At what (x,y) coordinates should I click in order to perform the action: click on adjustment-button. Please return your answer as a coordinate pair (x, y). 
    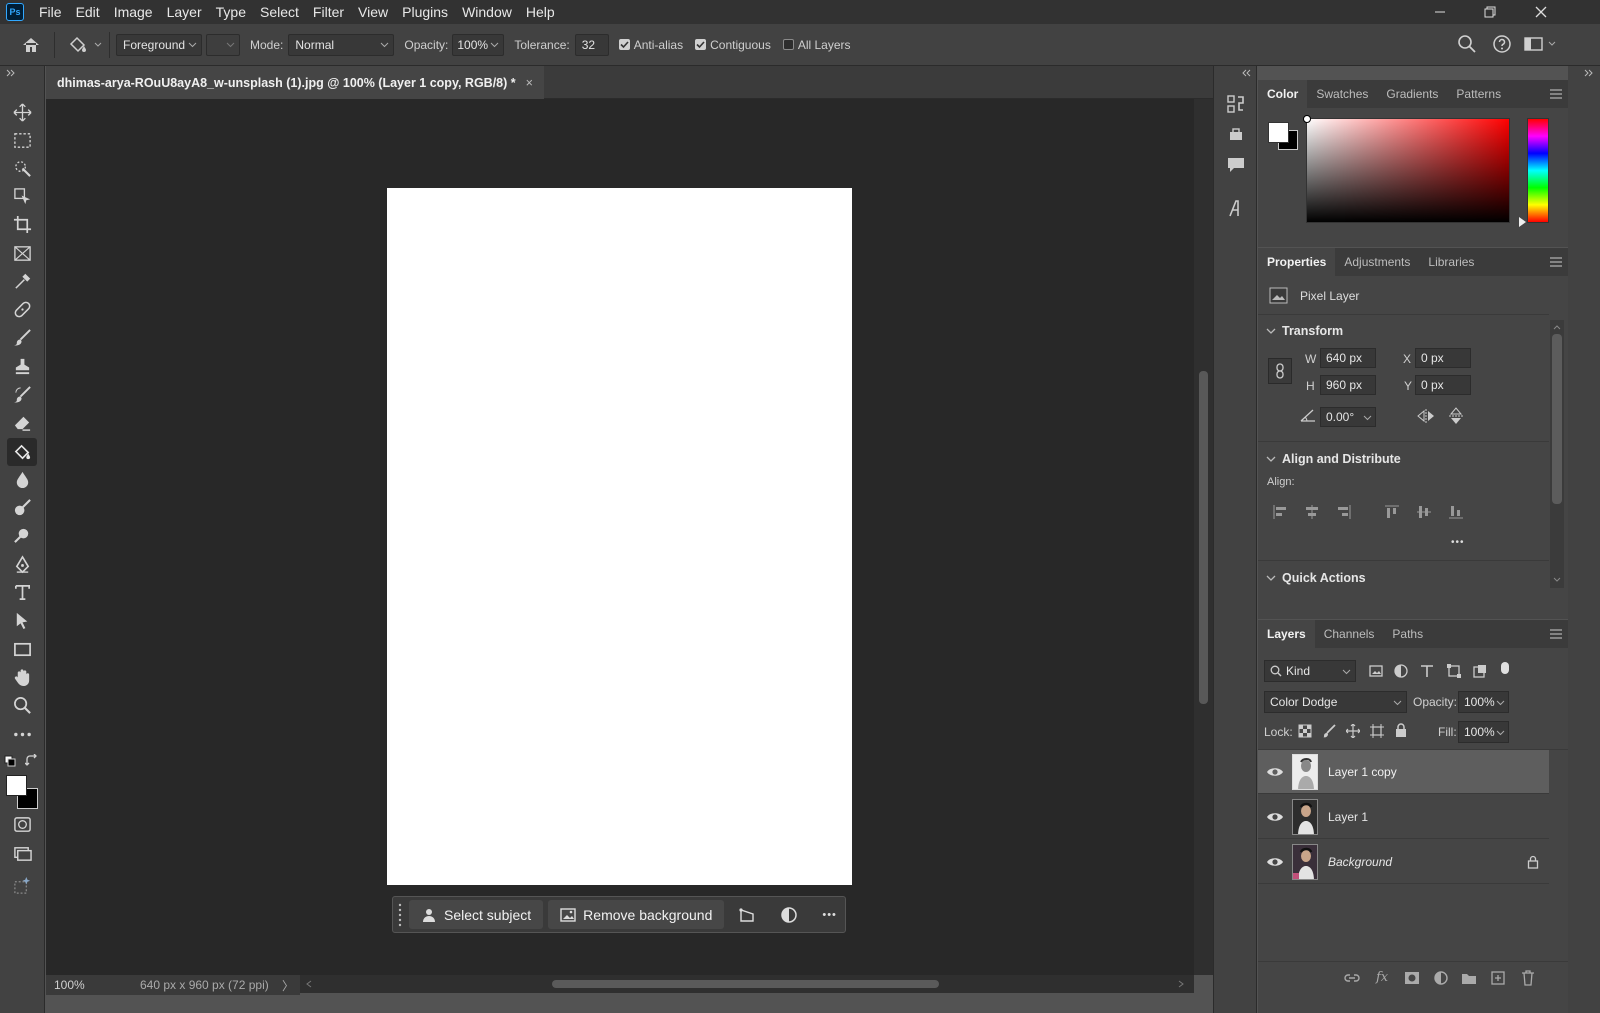
    Looking at the image, I should click on (789, 915).